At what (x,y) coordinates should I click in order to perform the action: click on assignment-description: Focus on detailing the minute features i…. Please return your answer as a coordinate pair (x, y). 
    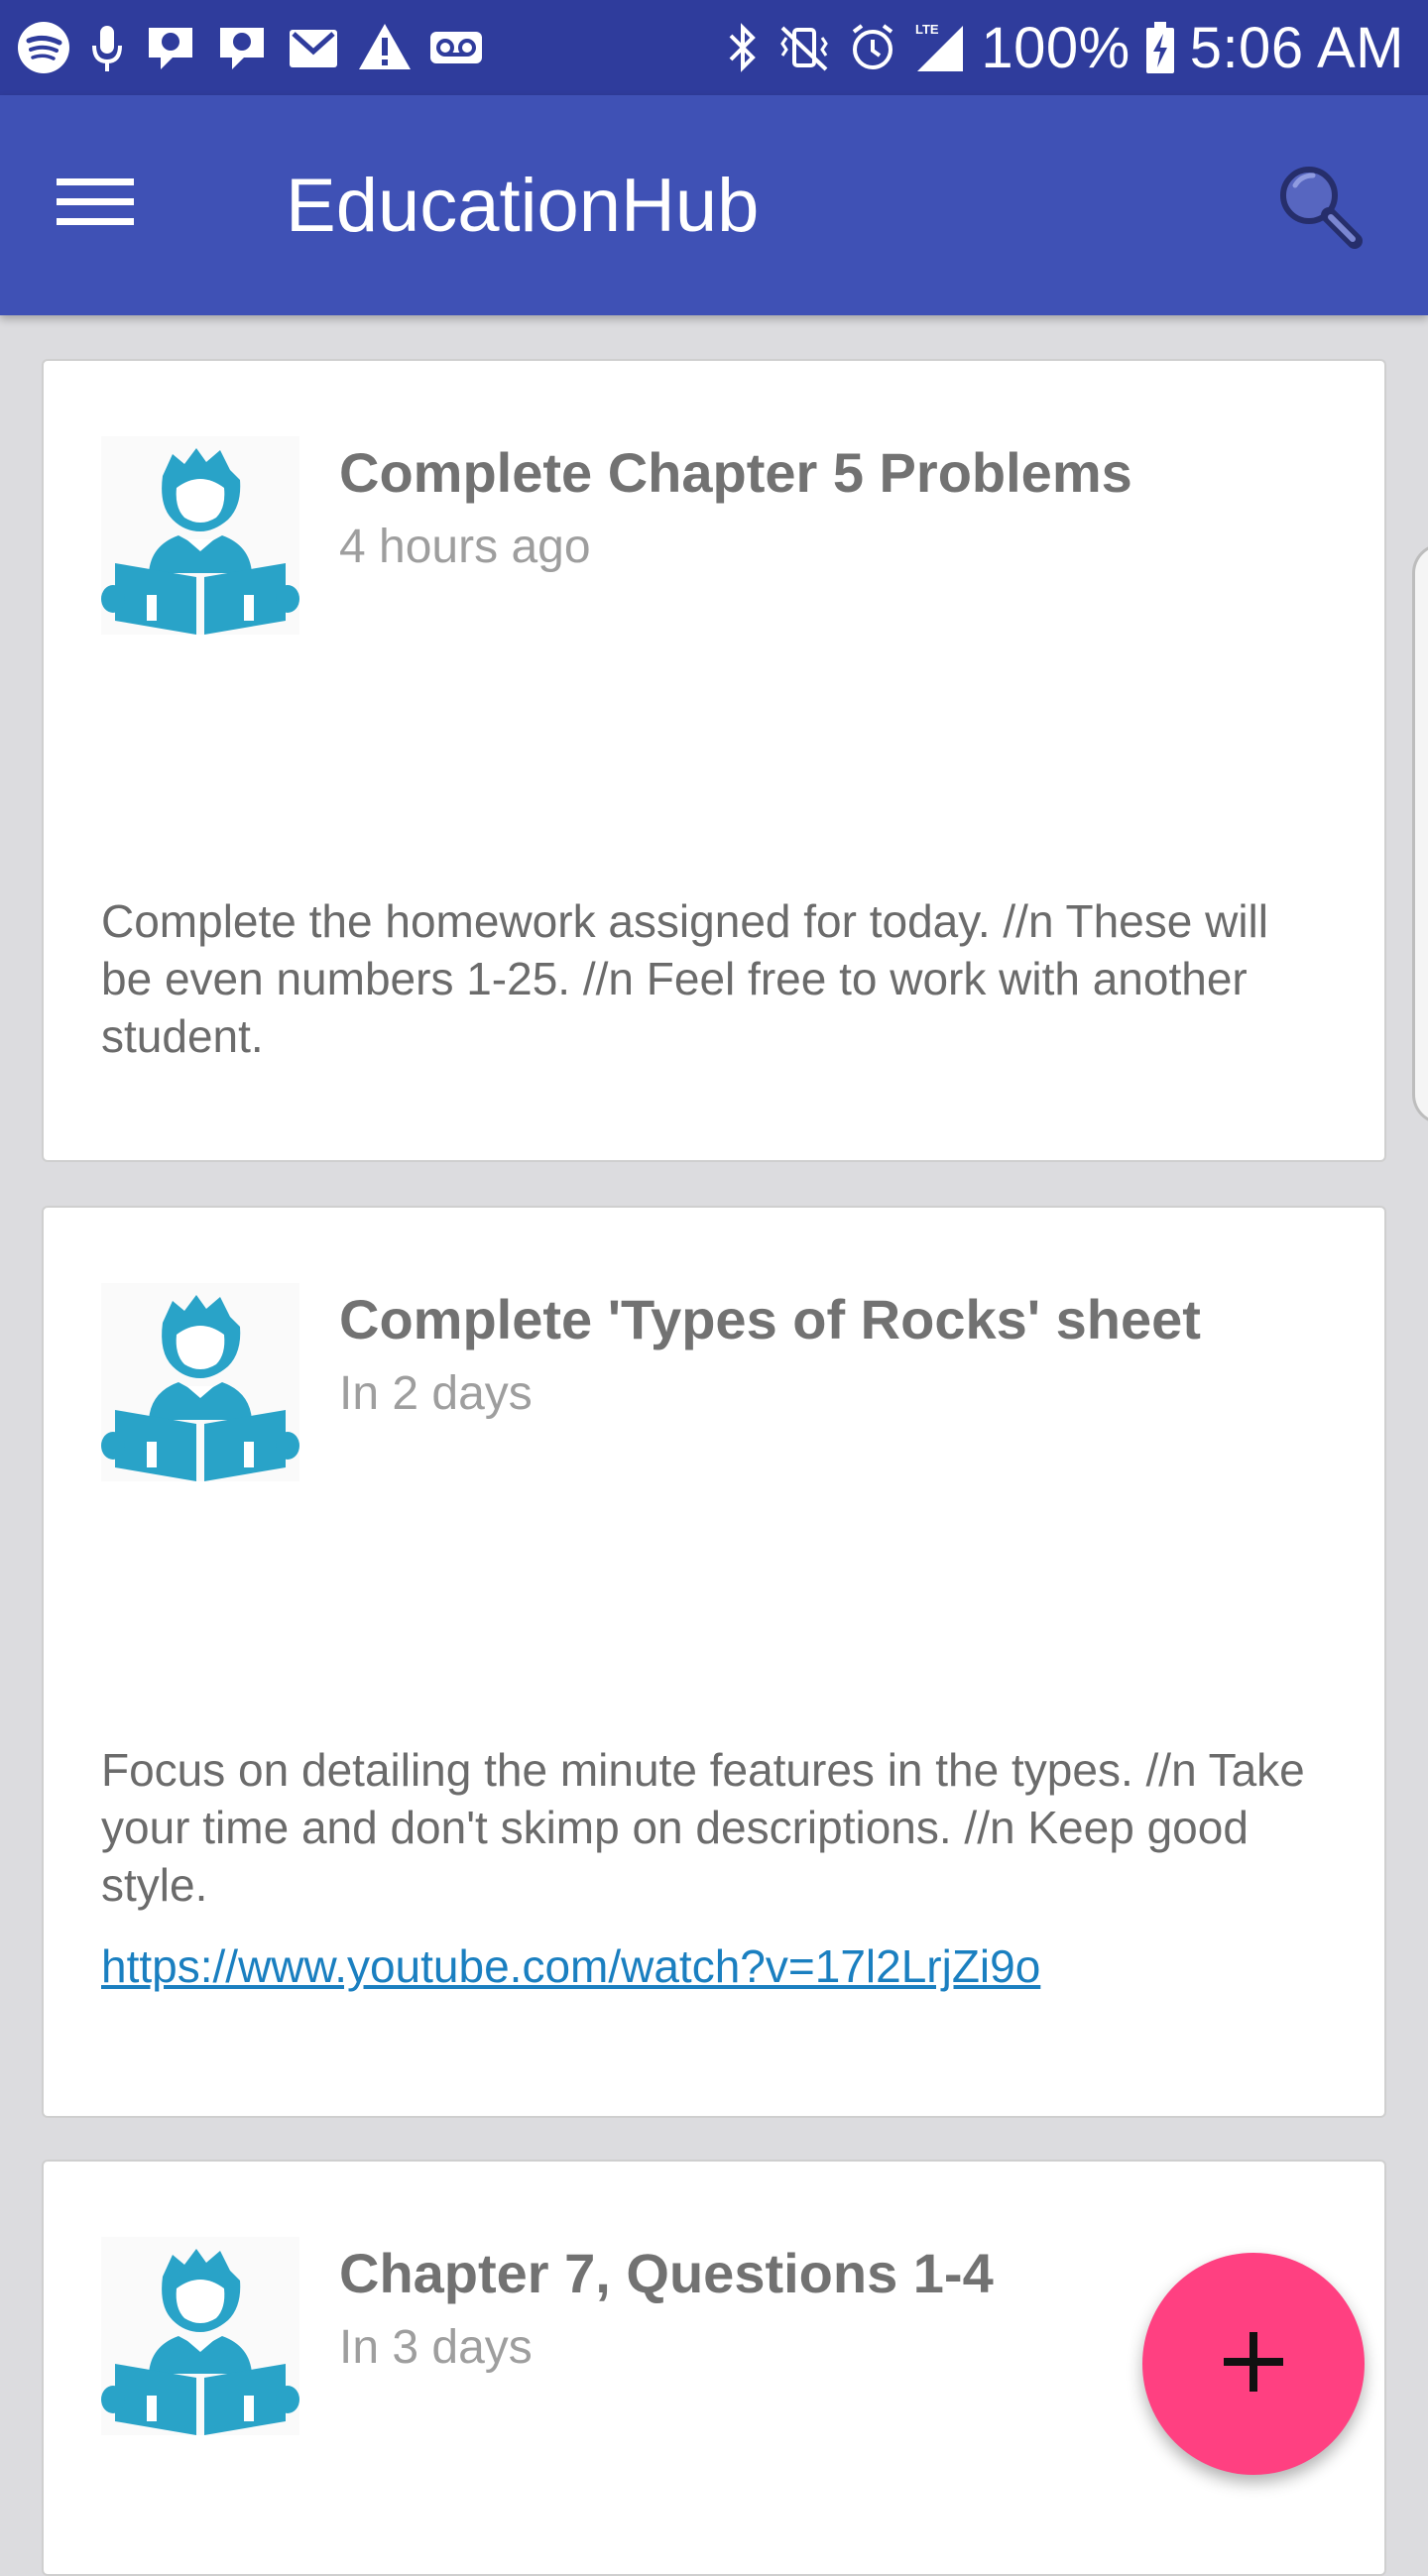
    Looking at the image, I should click on (703, 1828).